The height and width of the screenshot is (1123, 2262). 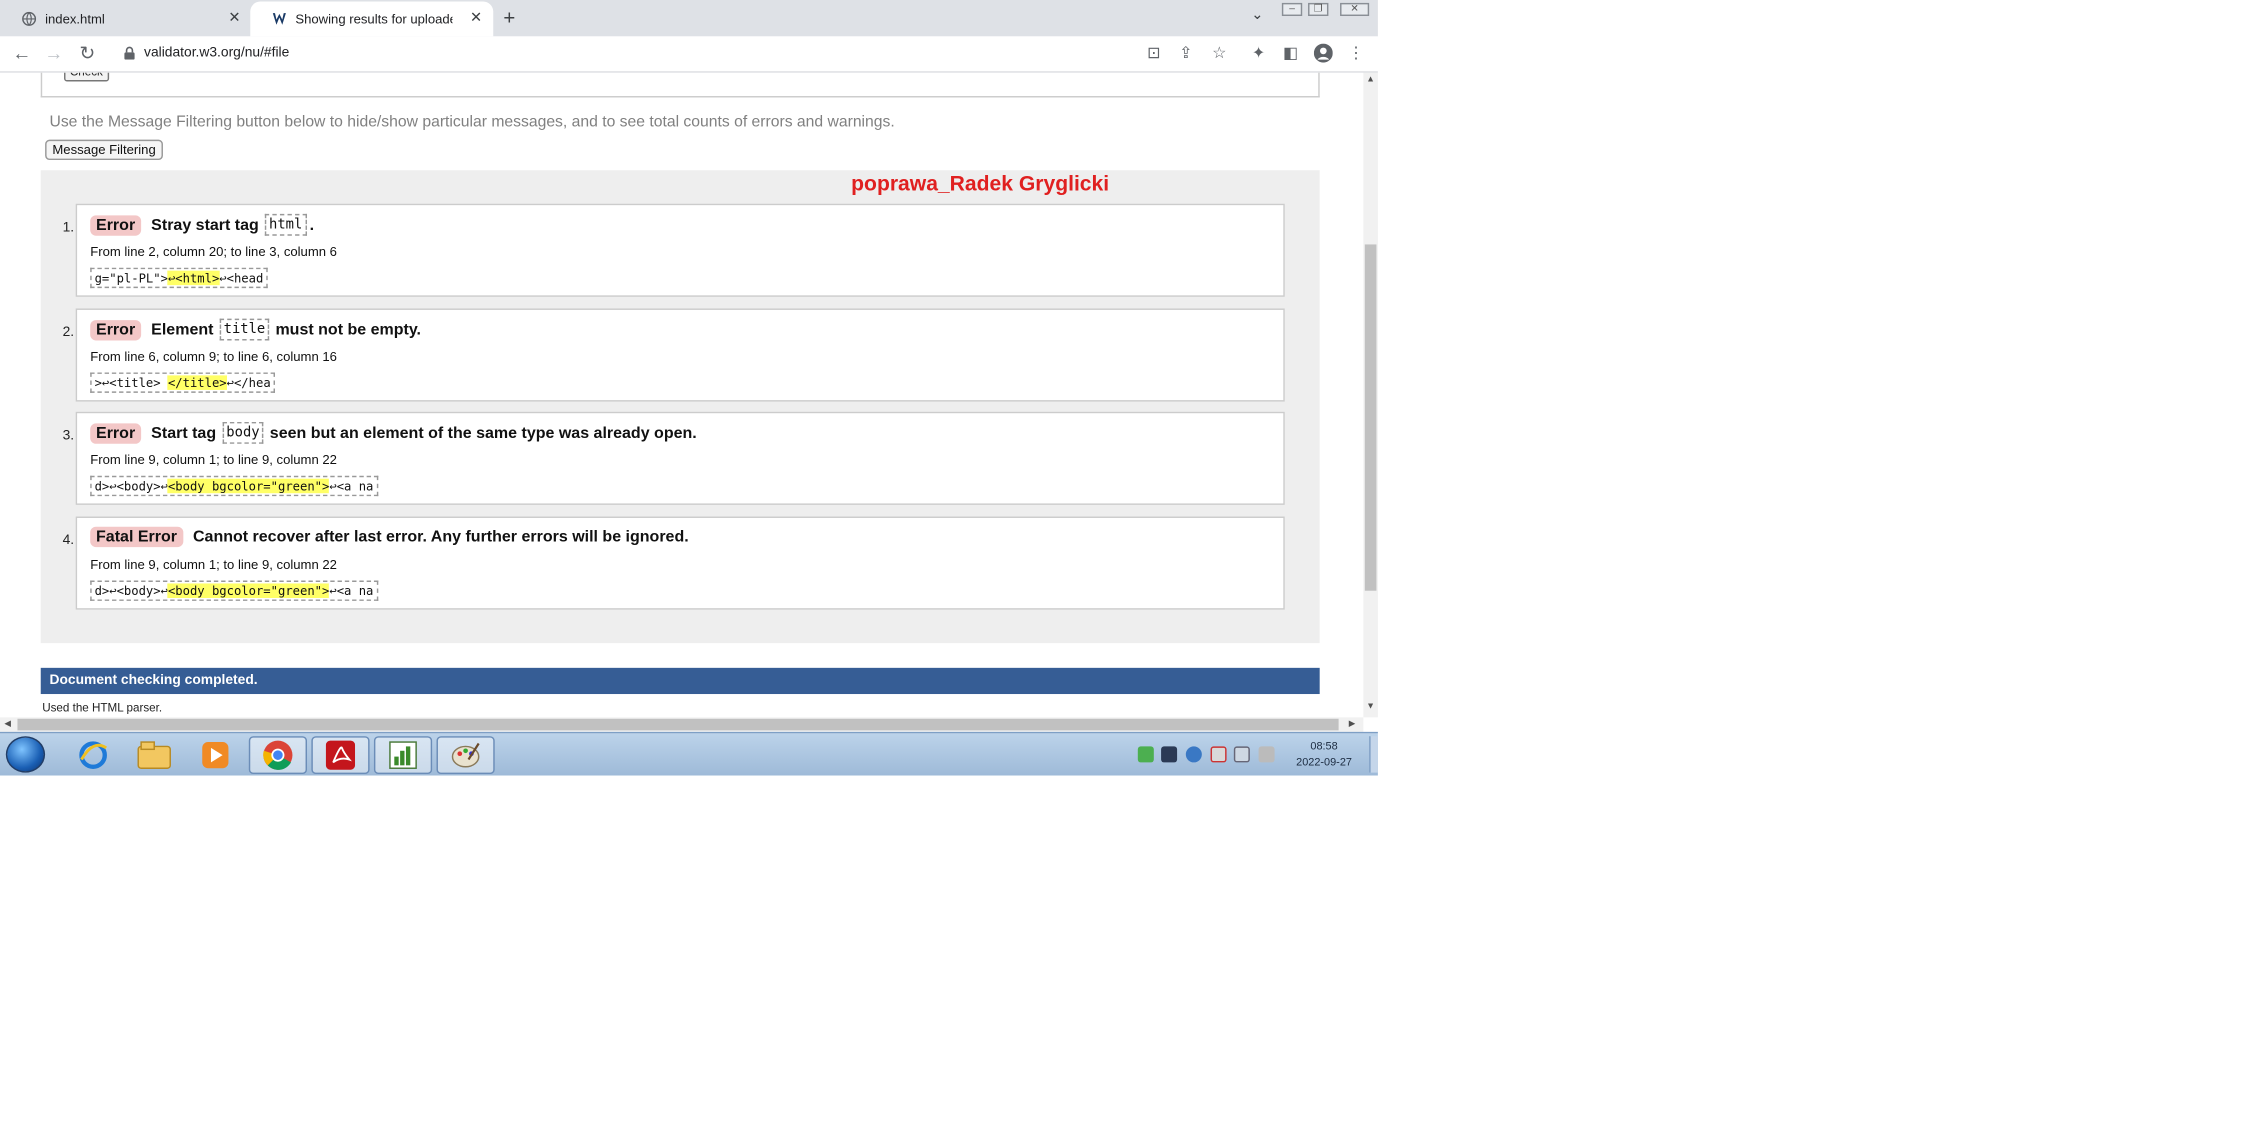 I want to click on message-text: Stray start tag, so click(x=205, y=225).